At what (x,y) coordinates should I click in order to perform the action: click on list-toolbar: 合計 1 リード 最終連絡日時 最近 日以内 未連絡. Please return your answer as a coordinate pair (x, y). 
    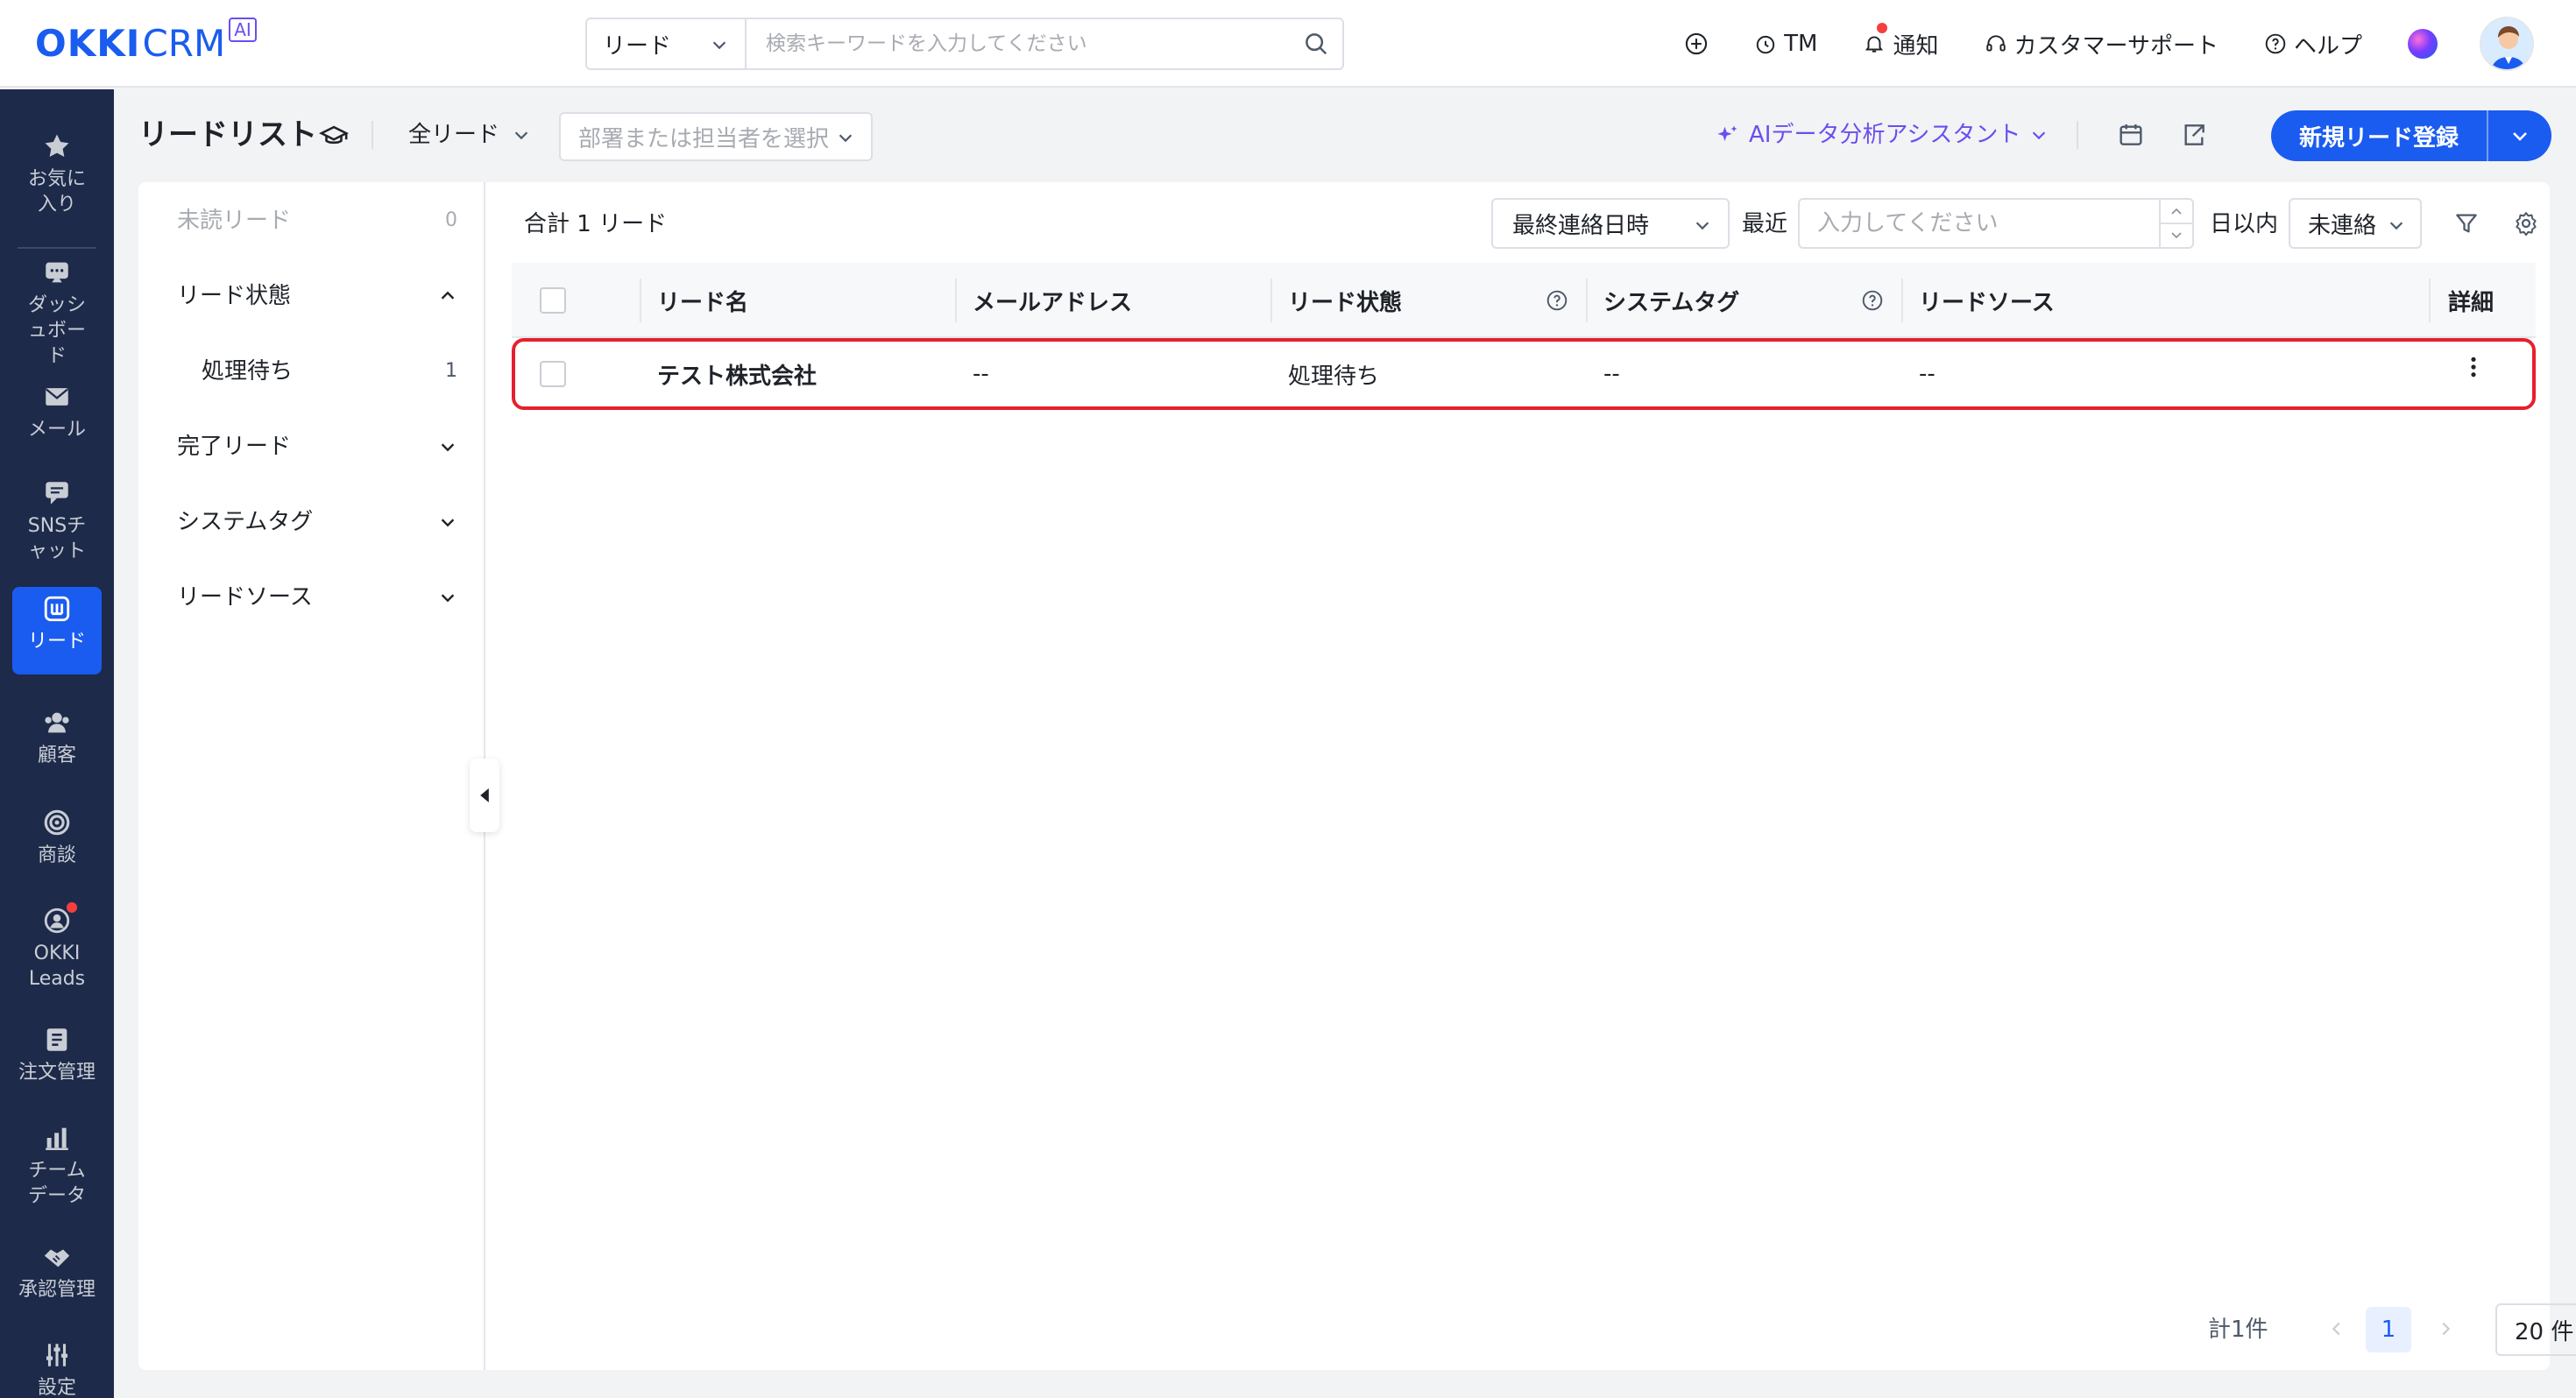
    Looking at the image, I should click on (1537, 226).